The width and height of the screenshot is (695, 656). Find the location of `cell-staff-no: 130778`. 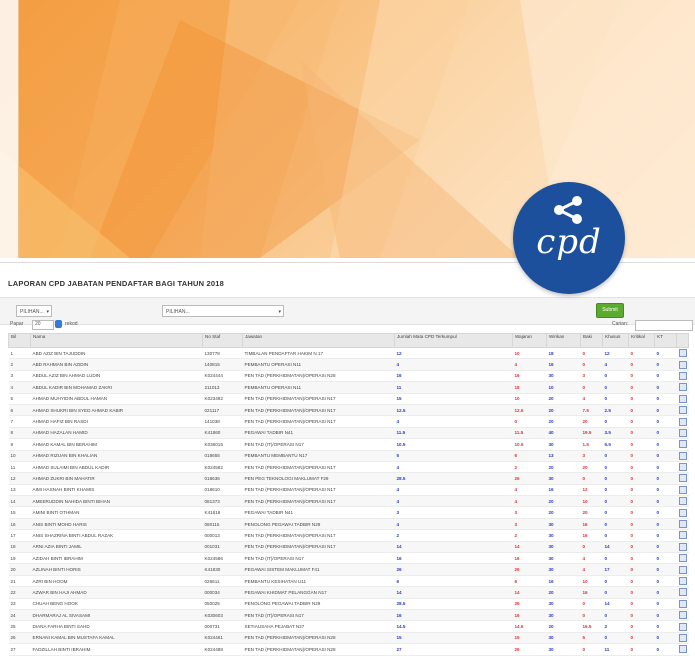

cell-staff-no: 130778 is located at coordinates (222, 353).